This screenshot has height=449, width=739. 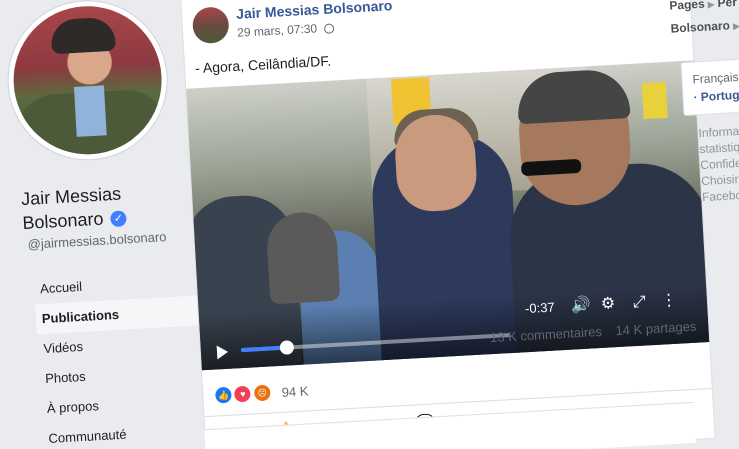 I want to click on post-author: Jair Messias Bolsonaro, so click(x=314, y=11).